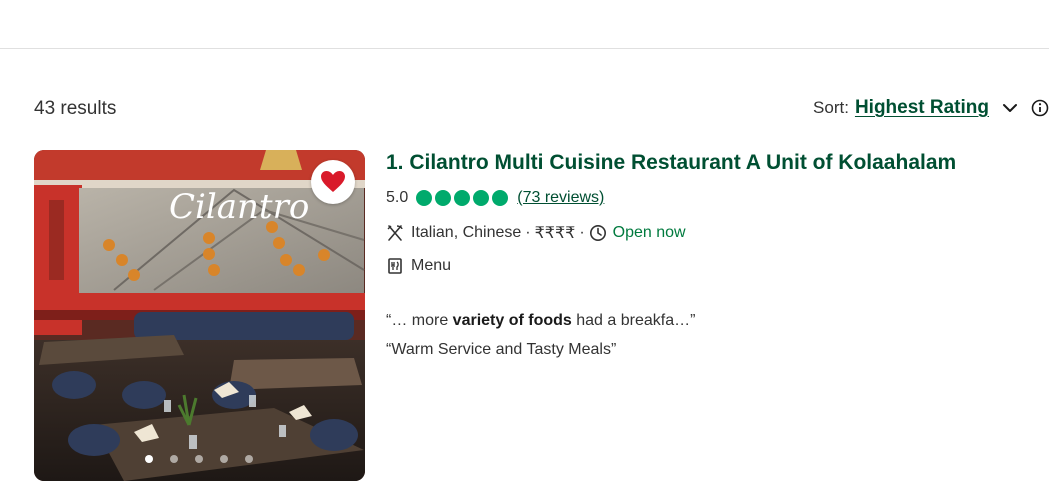  I want to click on rating-row: 5.0 (73 reviews), so click(716, 198).